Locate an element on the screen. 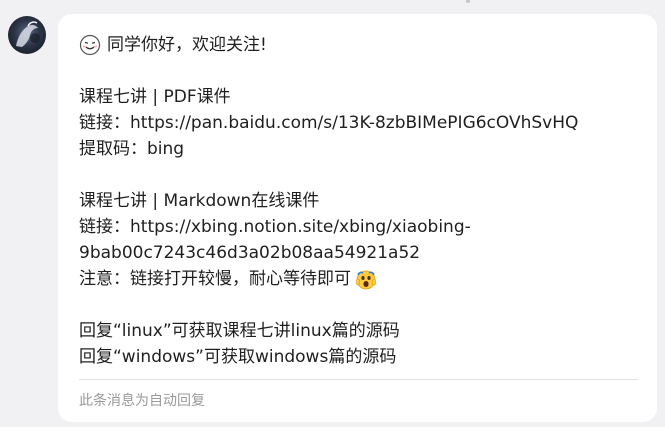 This screenshot has width=665, height=427. reply-windows-hint: 回复“windows”可获取windows篇的源码 is located at coordinates (238, 357).